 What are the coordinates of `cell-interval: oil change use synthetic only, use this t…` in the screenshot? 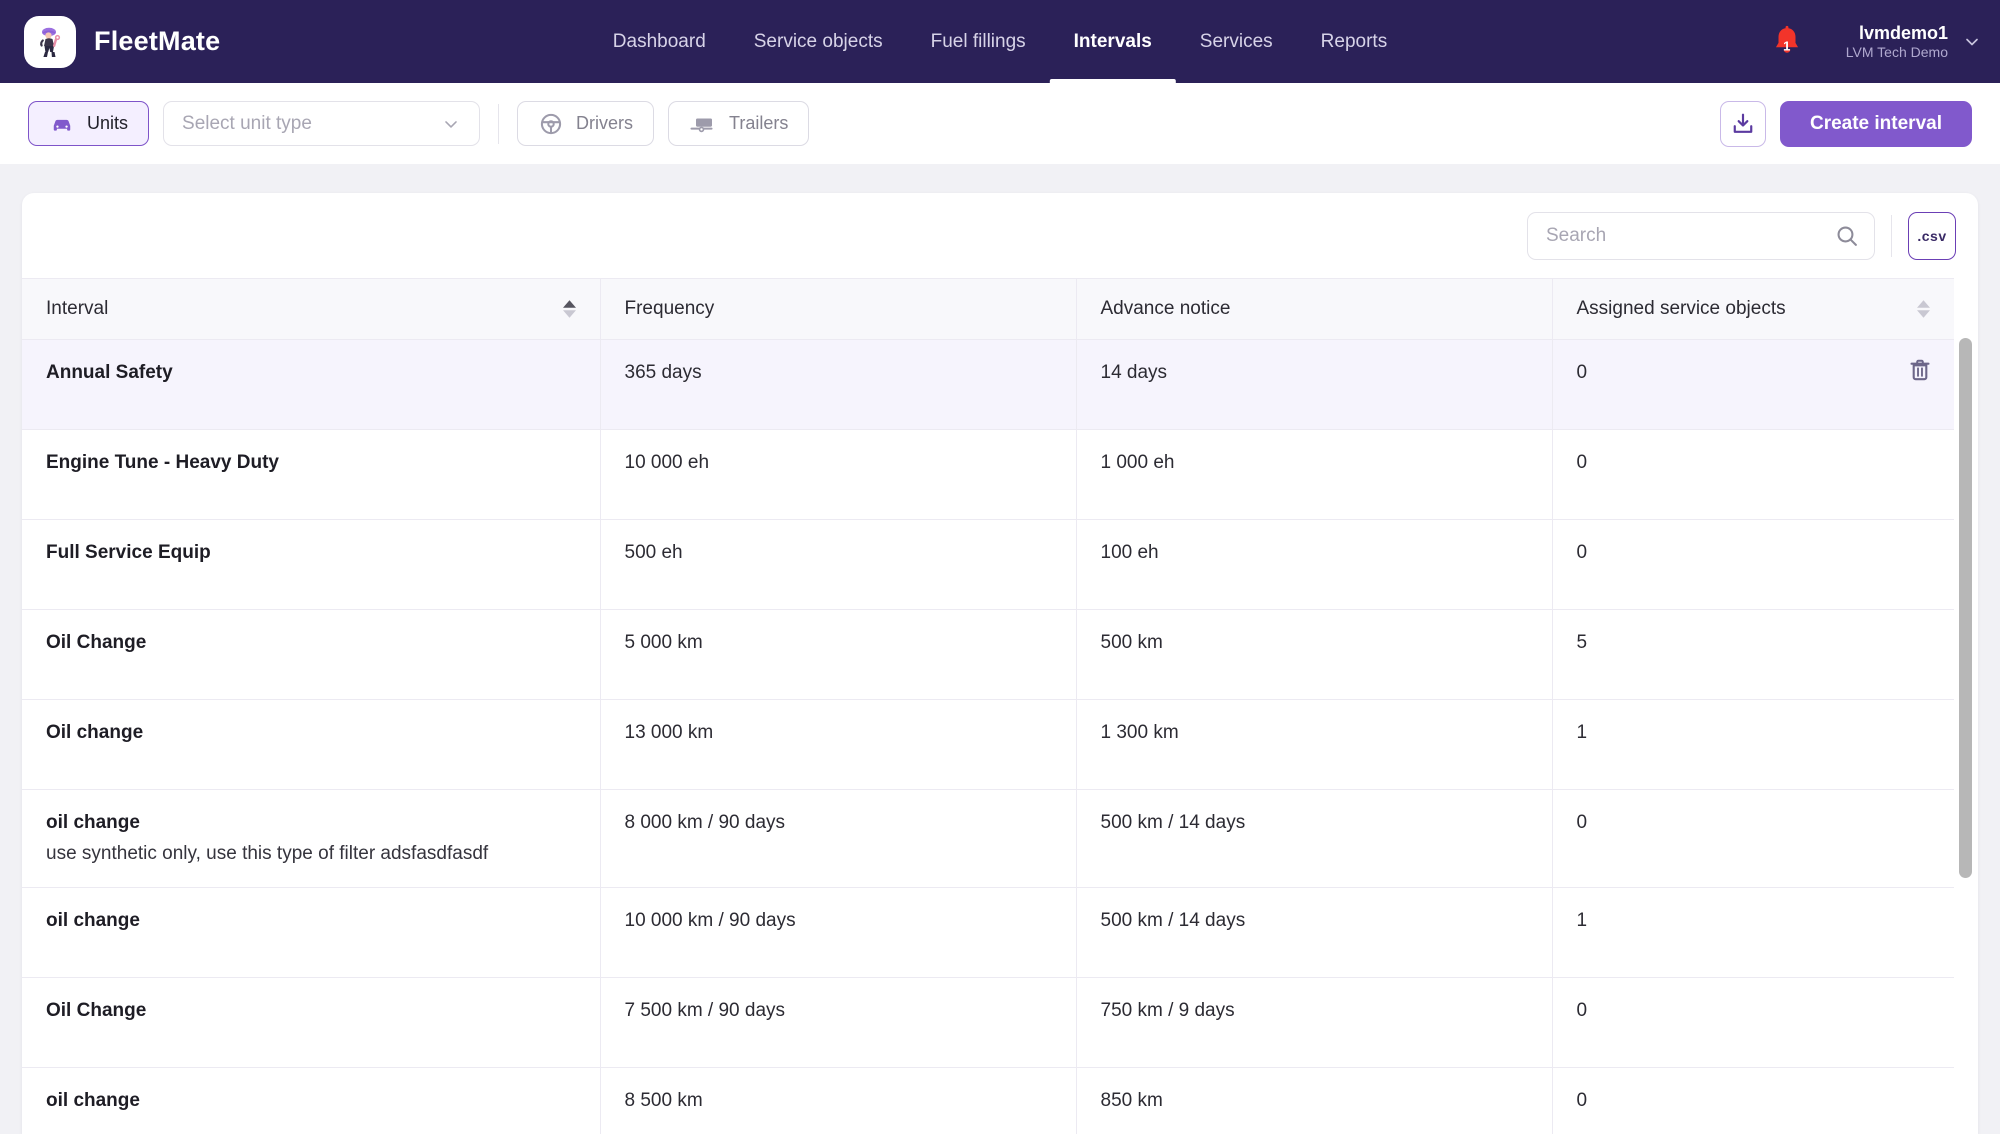 It's located at (311, 838).